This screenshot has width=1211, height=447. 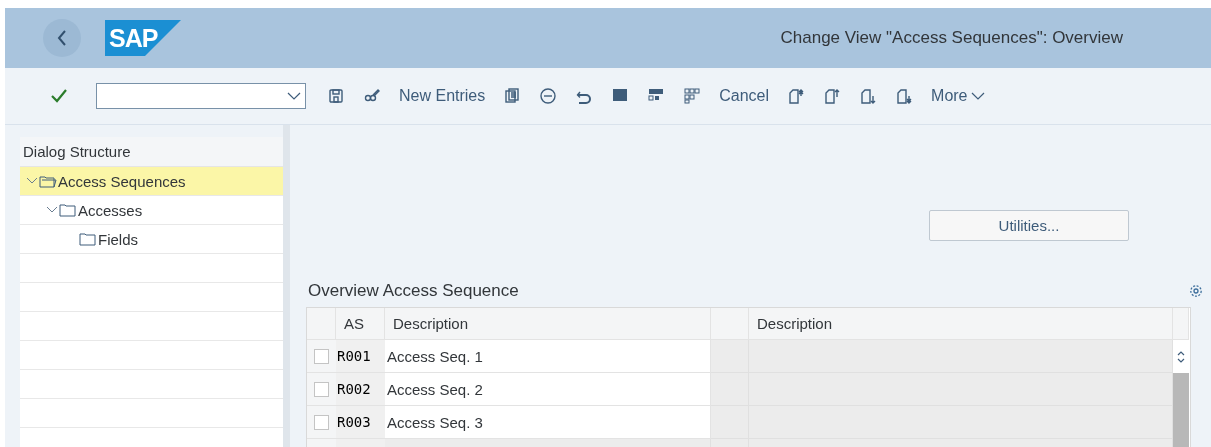 What do you see at coordinates (336, 96) in the screenshot?
I see `save-icon` at bounding box center [336, 96].